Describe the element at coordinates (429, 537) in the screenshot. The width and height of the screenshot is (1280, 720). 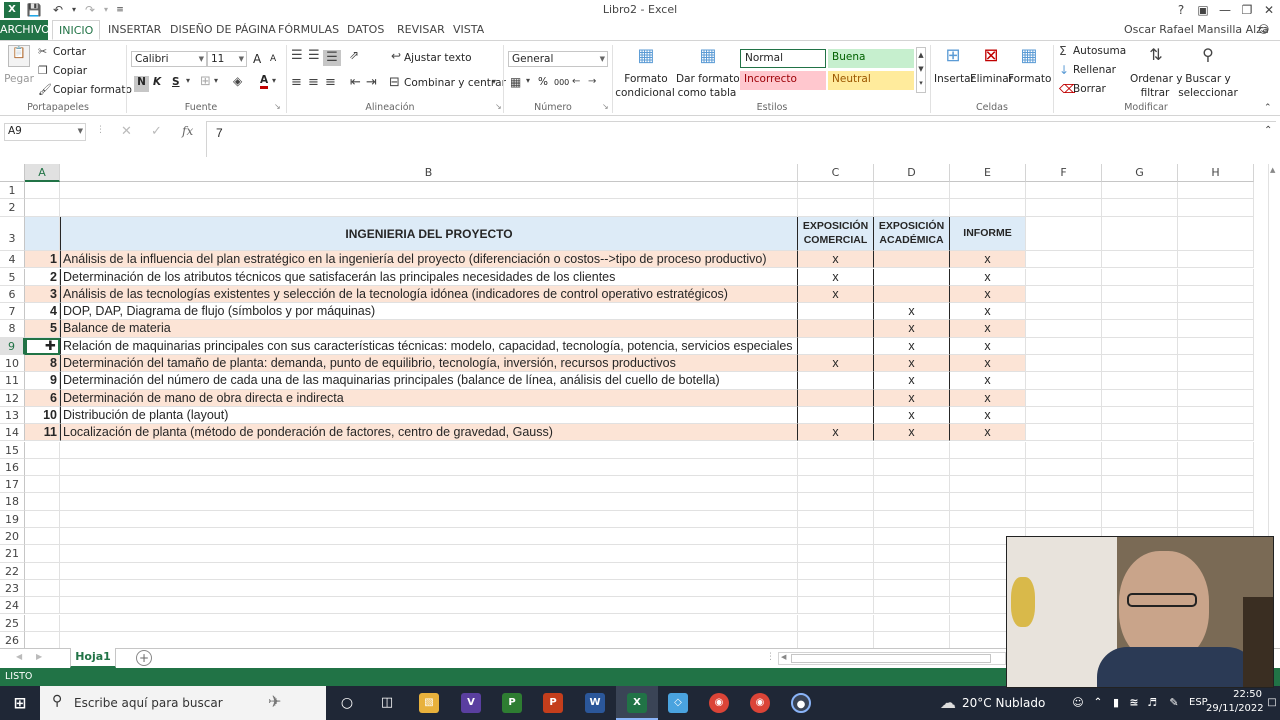
I see `cell-b20` at that location.